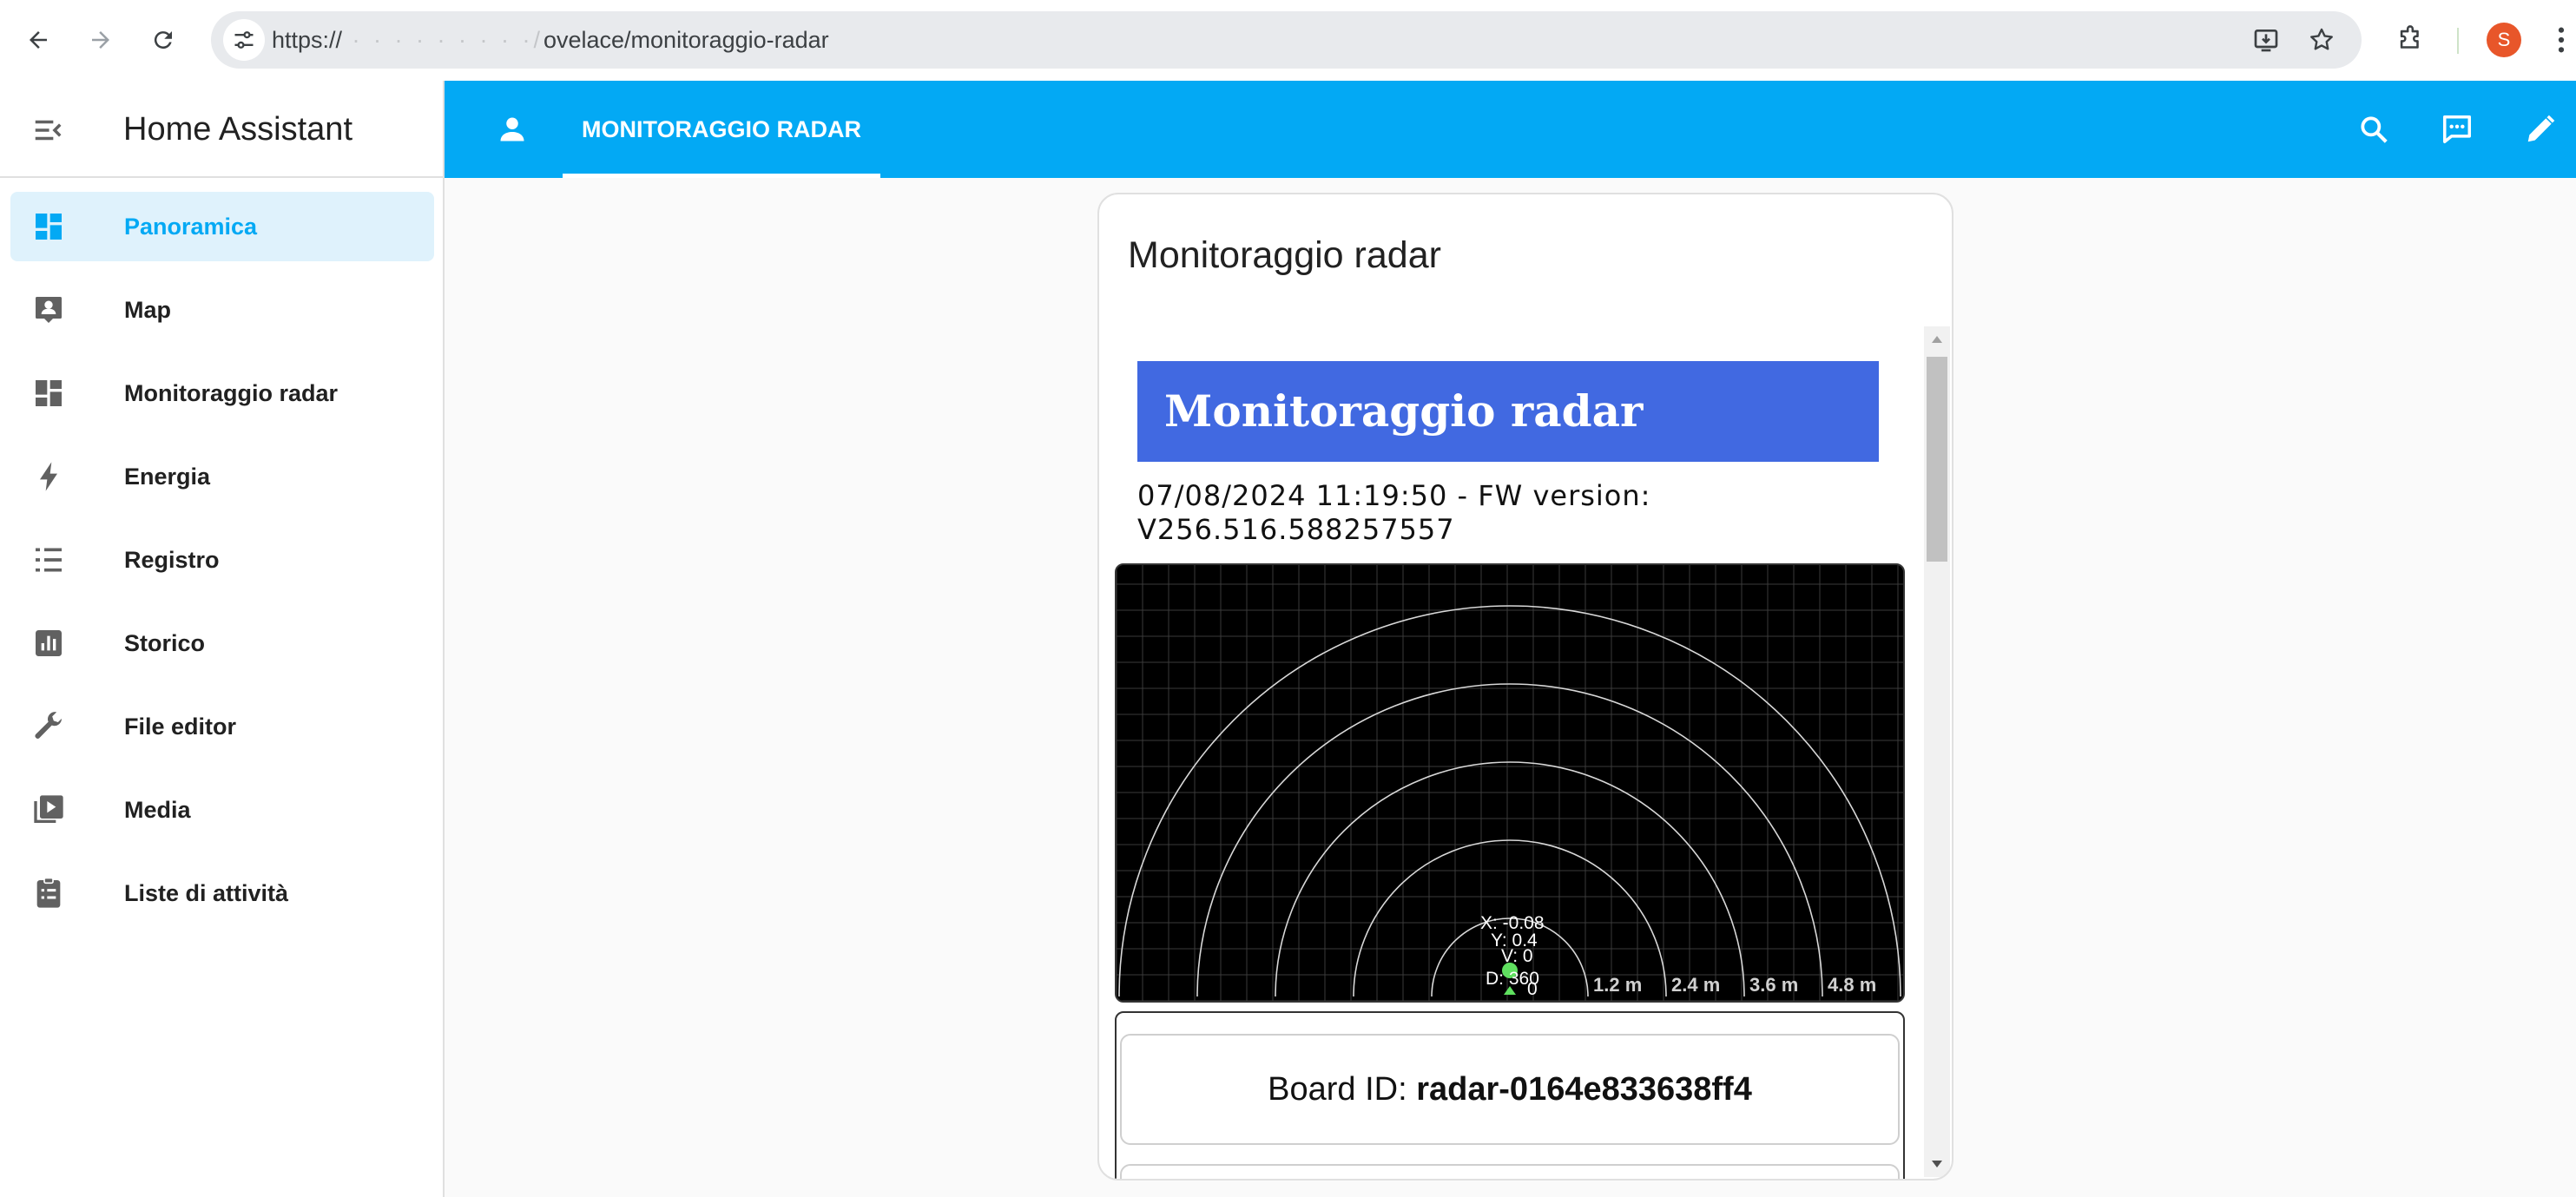  I want to click on bookmark-button, so click(2322, 40).